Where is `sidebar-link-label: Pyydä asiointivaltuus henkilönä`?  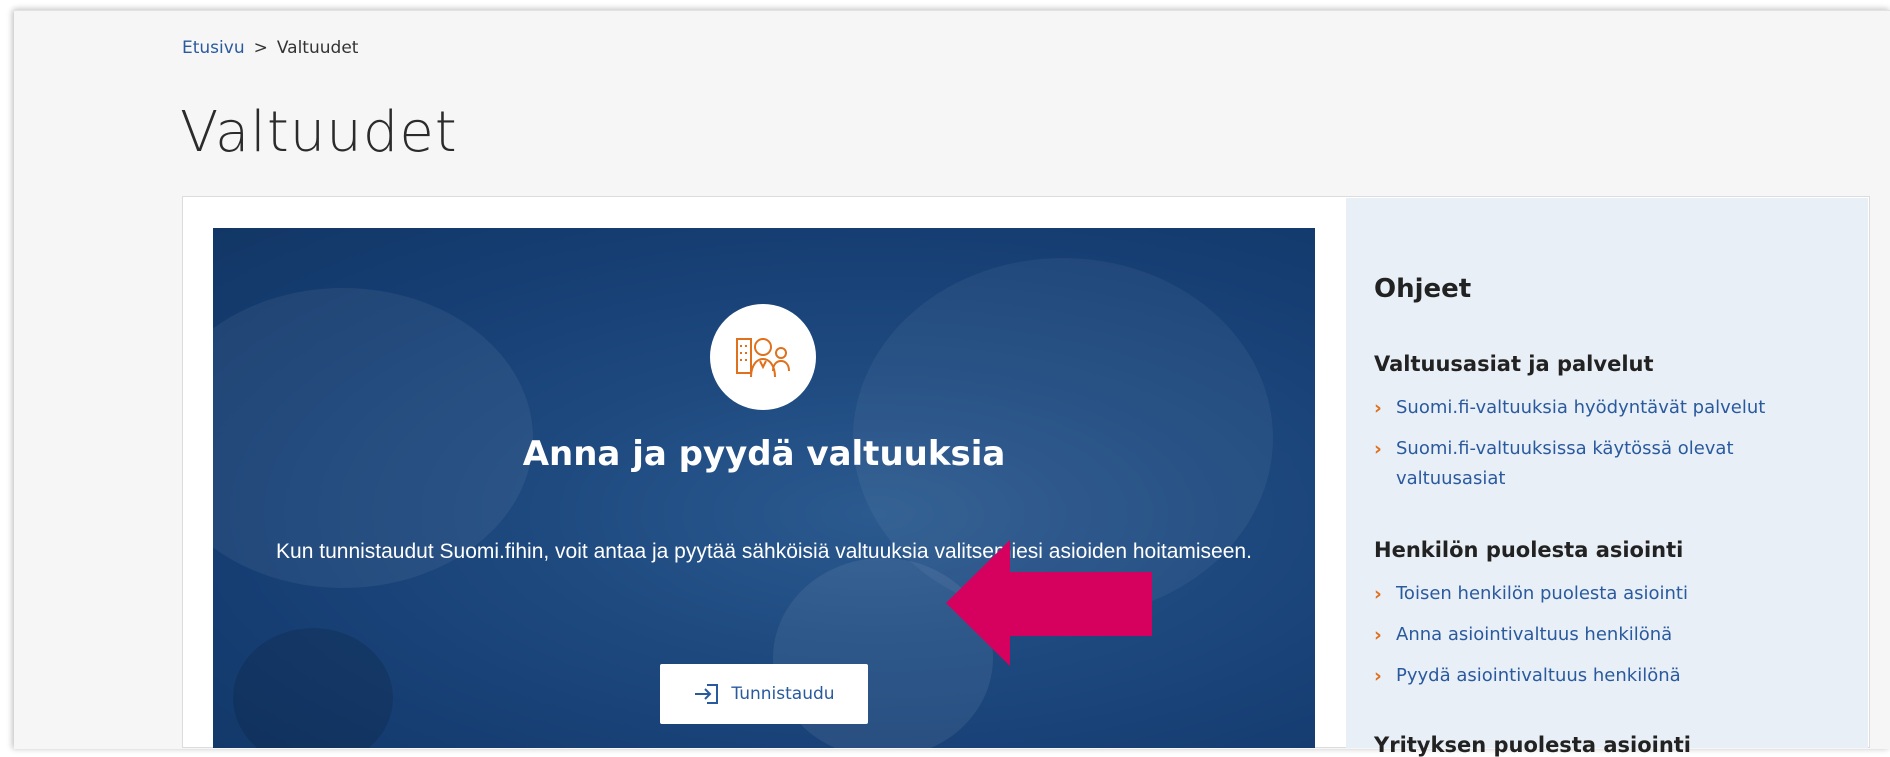
sidebar-link-label: Pyydä asiointivaltuus henkilönä is located at coordinates (1538, 675).